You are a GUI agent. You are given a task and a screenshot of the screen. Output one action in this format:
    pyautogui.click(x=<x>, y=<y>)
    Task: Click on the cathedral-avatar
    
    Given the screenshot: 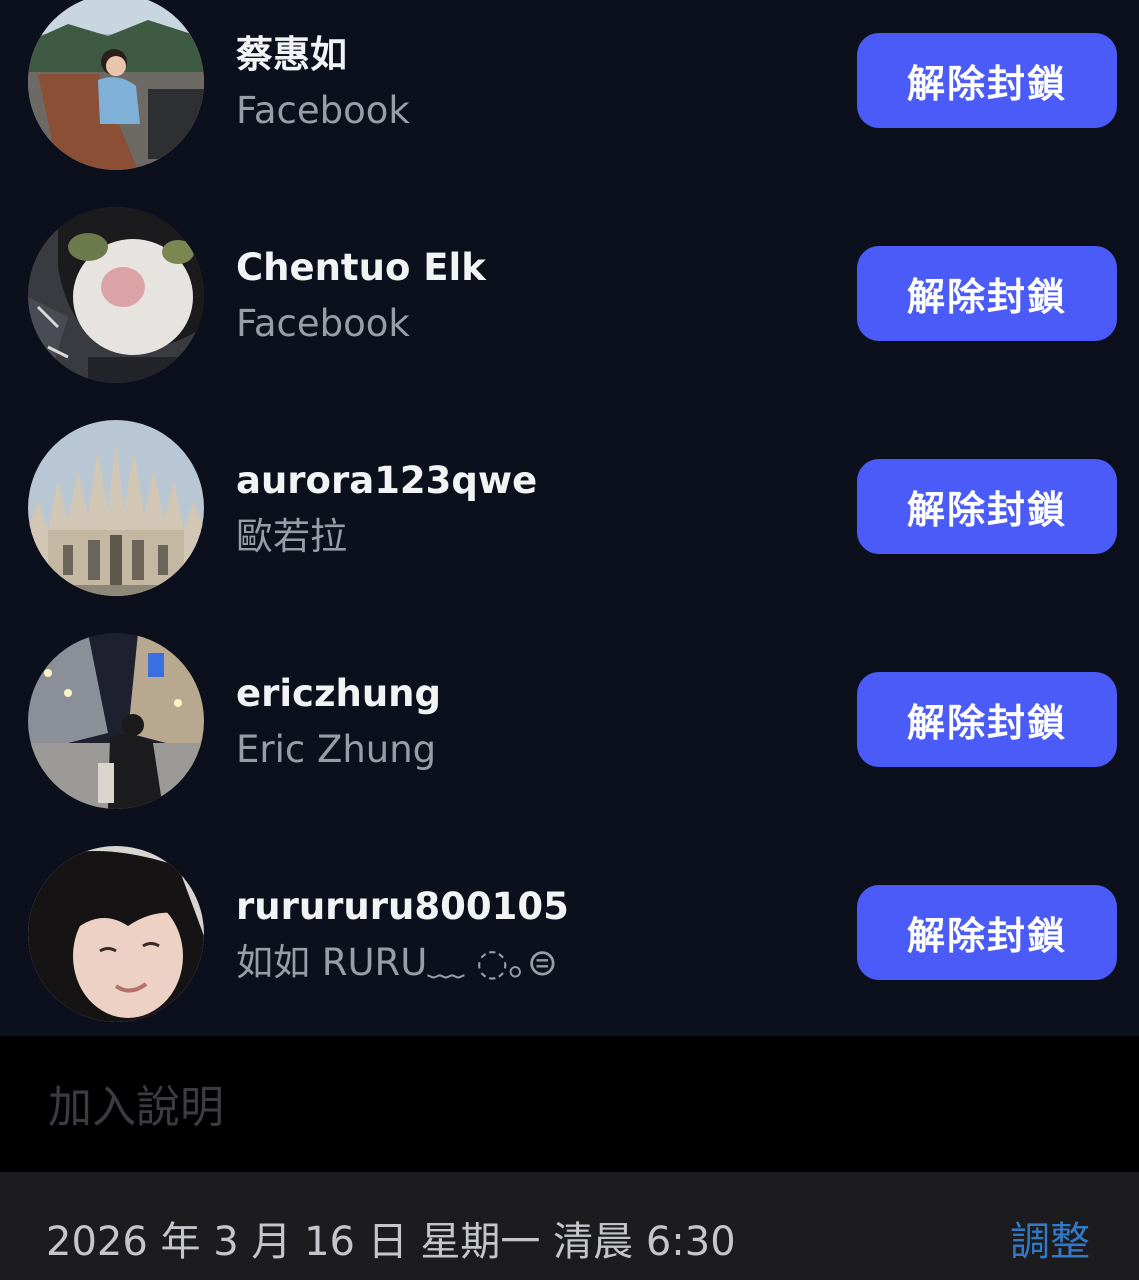 What is the action you would take?
    pyautogui.click(x=116, y=508)
    